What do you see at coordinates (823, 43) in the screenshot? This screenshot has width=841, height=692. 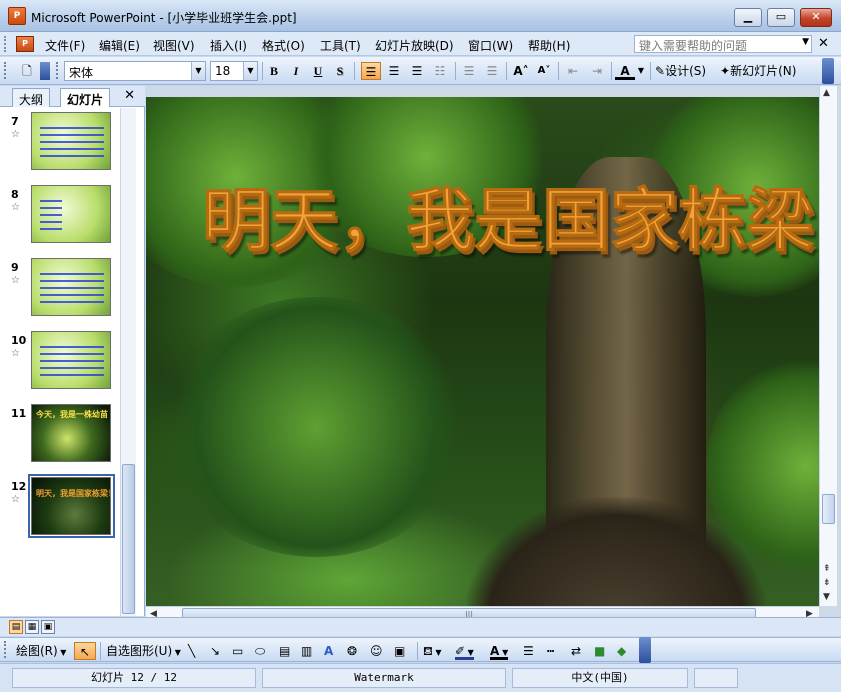 I see `document-close-icon: ✕` at bounding box center [823, 43].